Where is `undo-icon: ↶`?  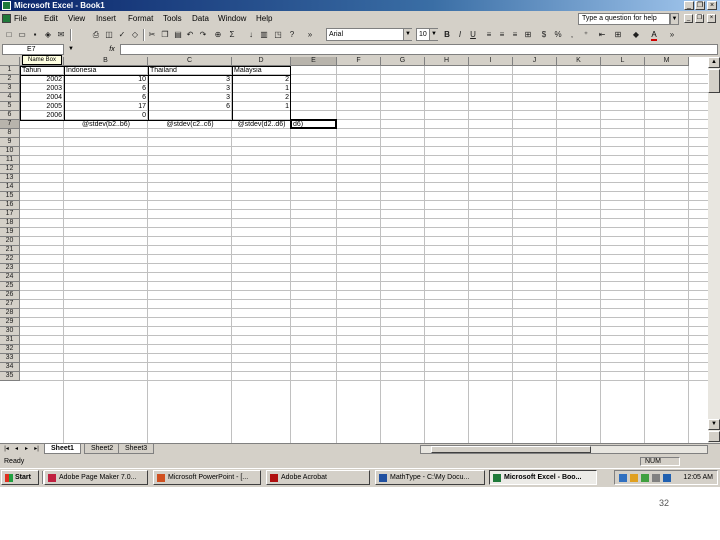 undo-icon: ↶ is located at coordinates (190, 35).